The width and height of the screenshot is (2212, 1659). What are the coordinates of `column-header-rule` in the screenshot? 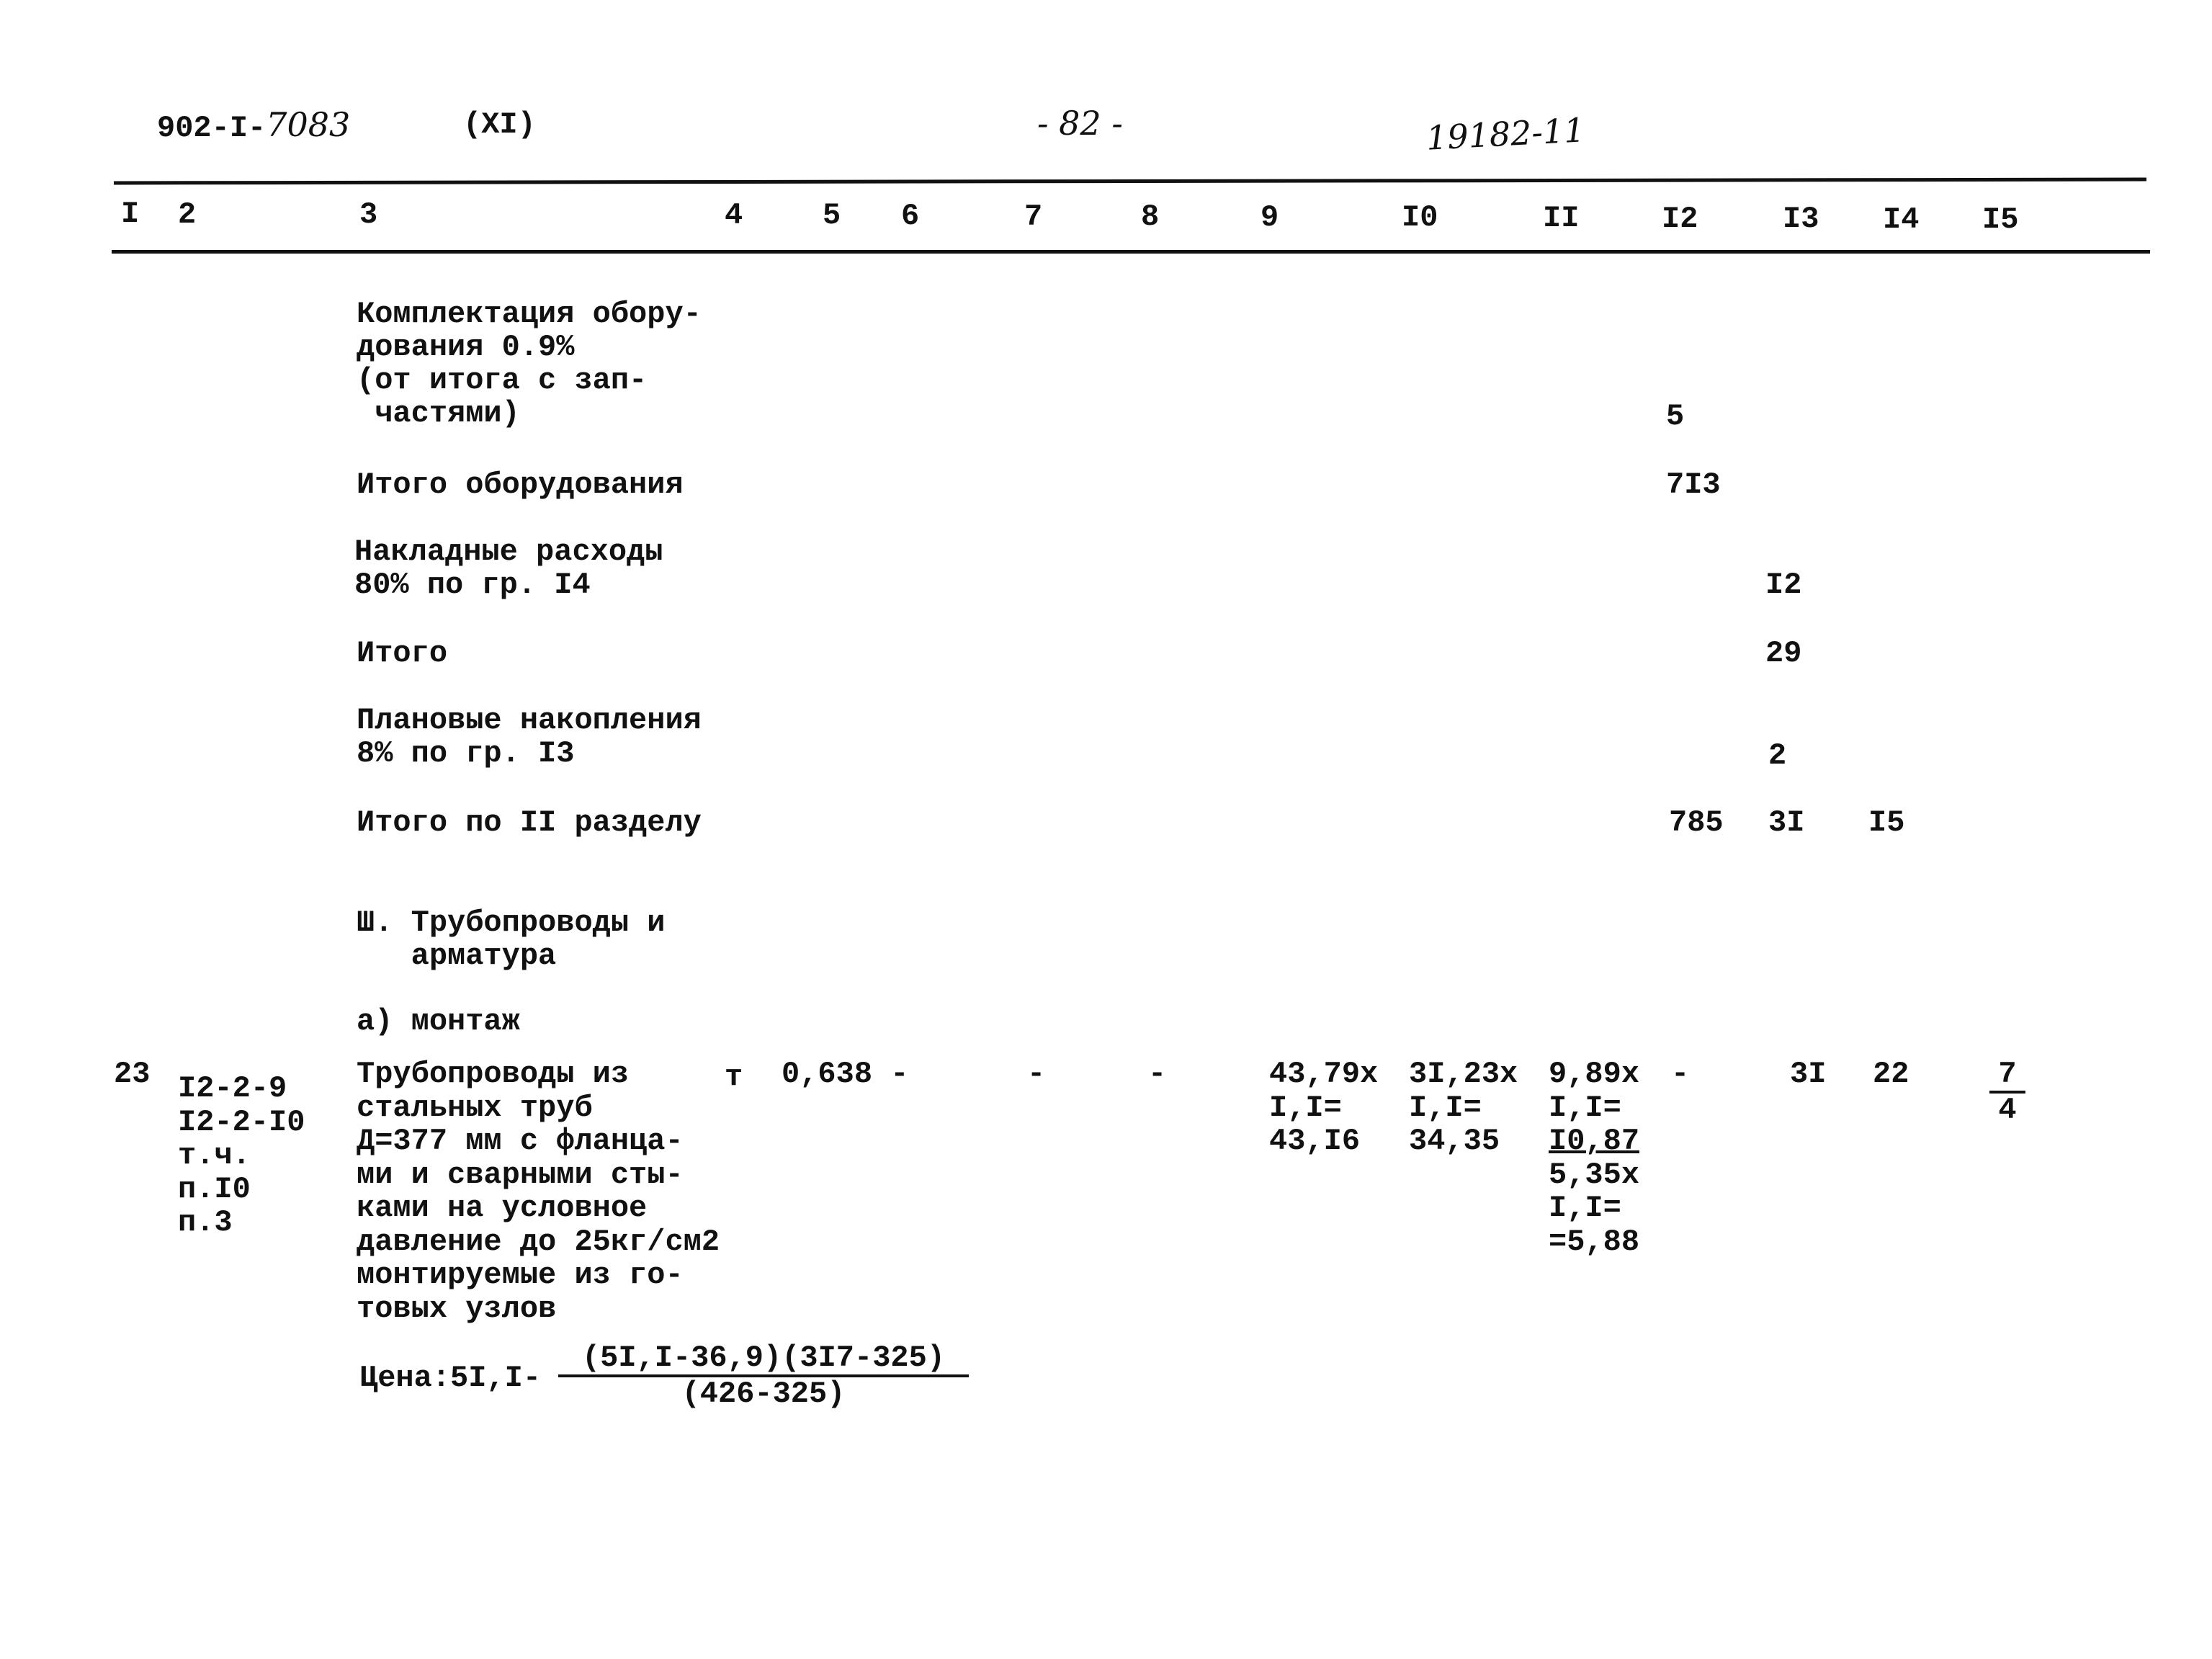 It's located at (1131, 252).